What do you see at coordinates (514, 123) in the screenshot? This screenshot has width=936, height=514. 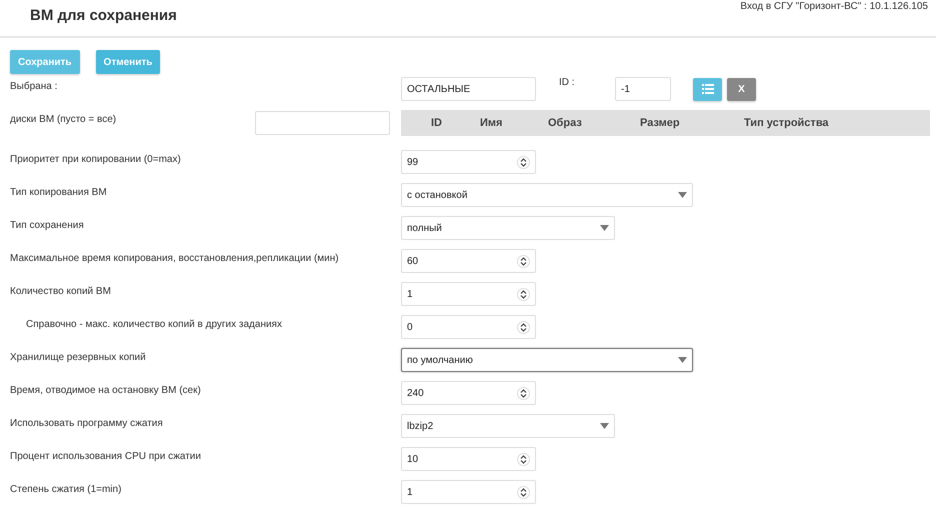 I see `column-header: Имя` at bounding box center [514, 123].